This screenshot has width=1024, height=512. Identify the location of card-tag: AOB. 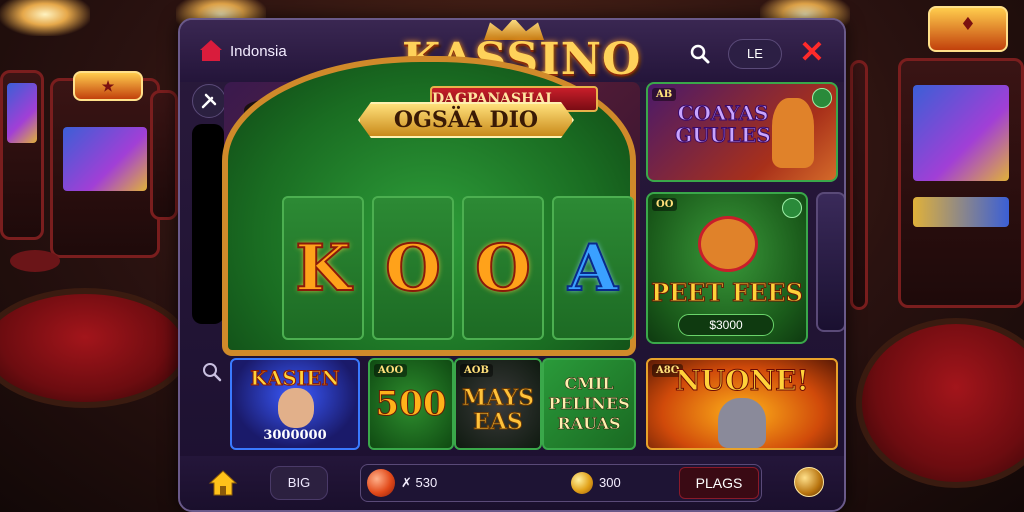
(476, 370).